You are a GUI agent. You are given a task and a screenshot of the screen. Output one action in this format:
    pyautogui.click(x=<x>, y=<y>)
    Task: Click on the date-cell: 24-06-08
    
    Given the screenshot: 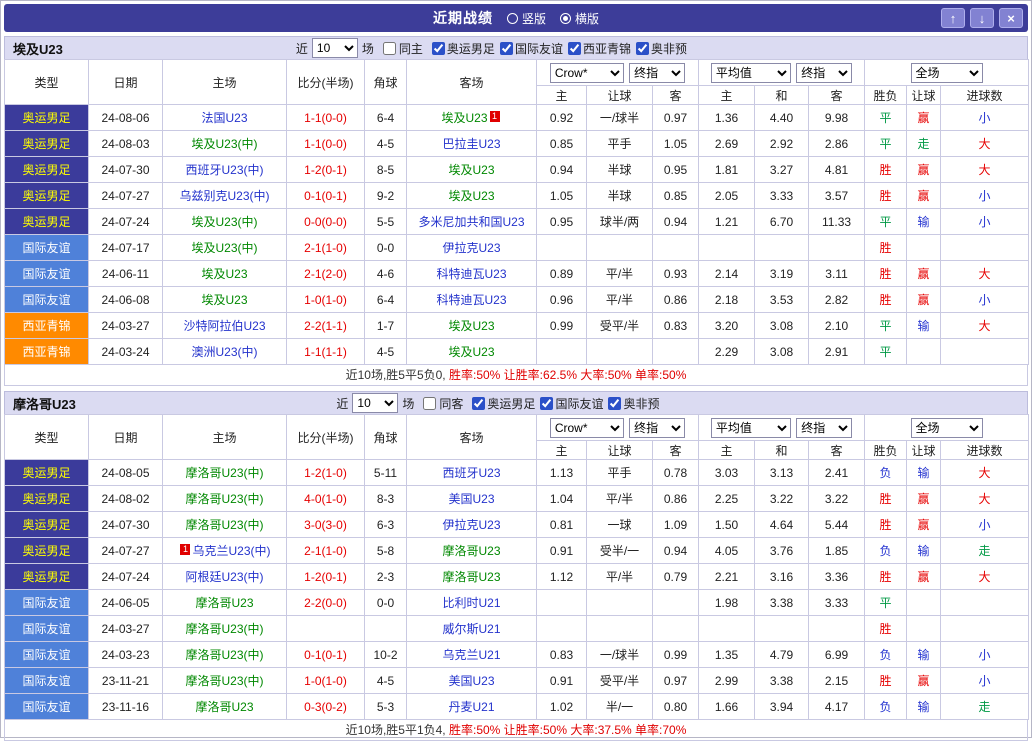 What is the action you would take?
    pyautogui.click(x=125, y=299)
    